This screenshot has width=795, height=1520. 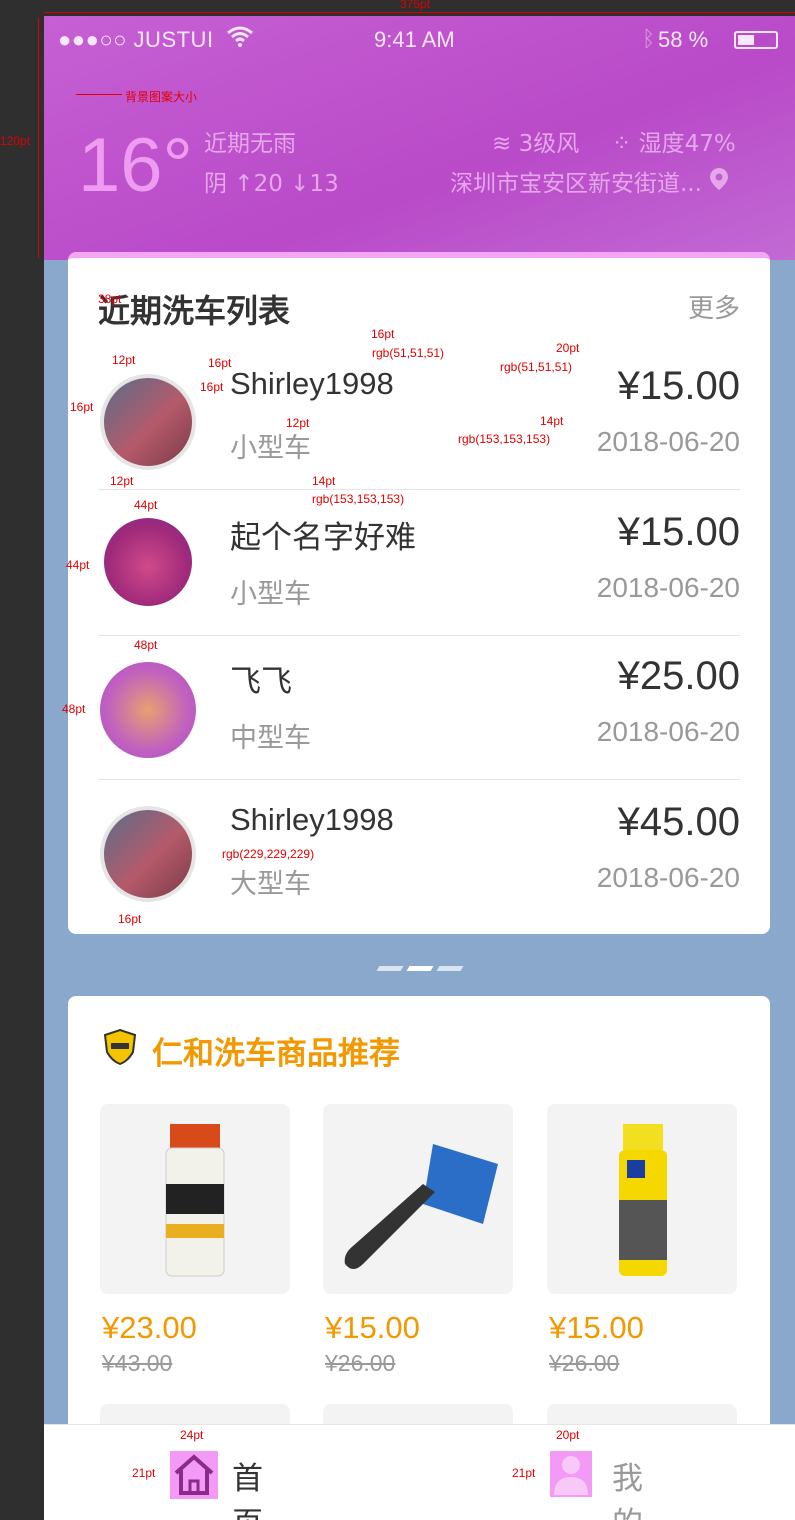 What do you see at coordinates (422, 969) in the screenshot?
I see `page-indicator` at bounding box center [422, 969].